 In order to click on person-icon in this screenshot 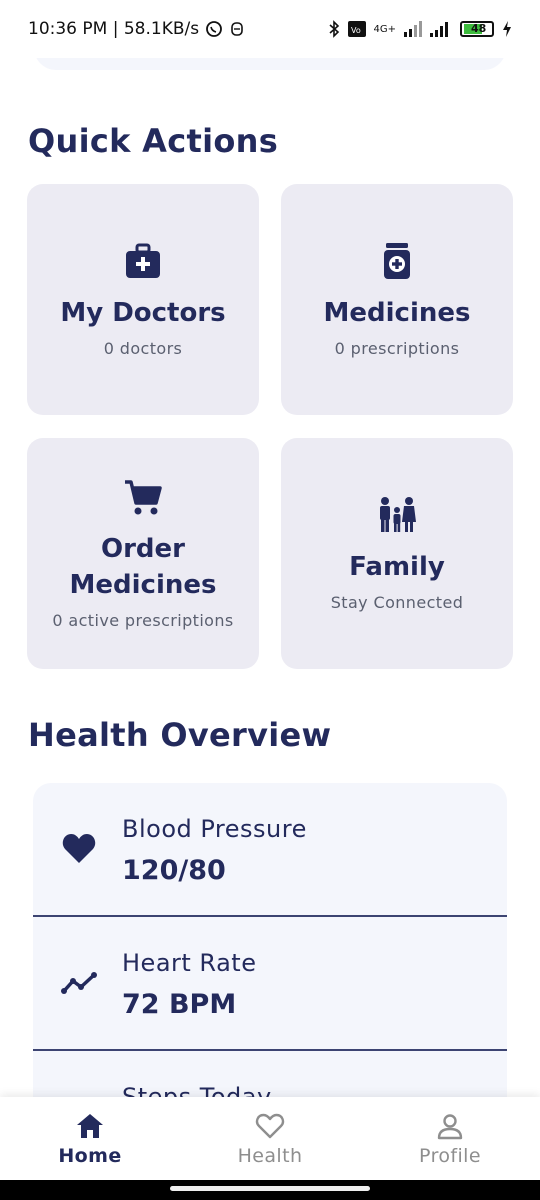, I will do `click(450, 1126)`.